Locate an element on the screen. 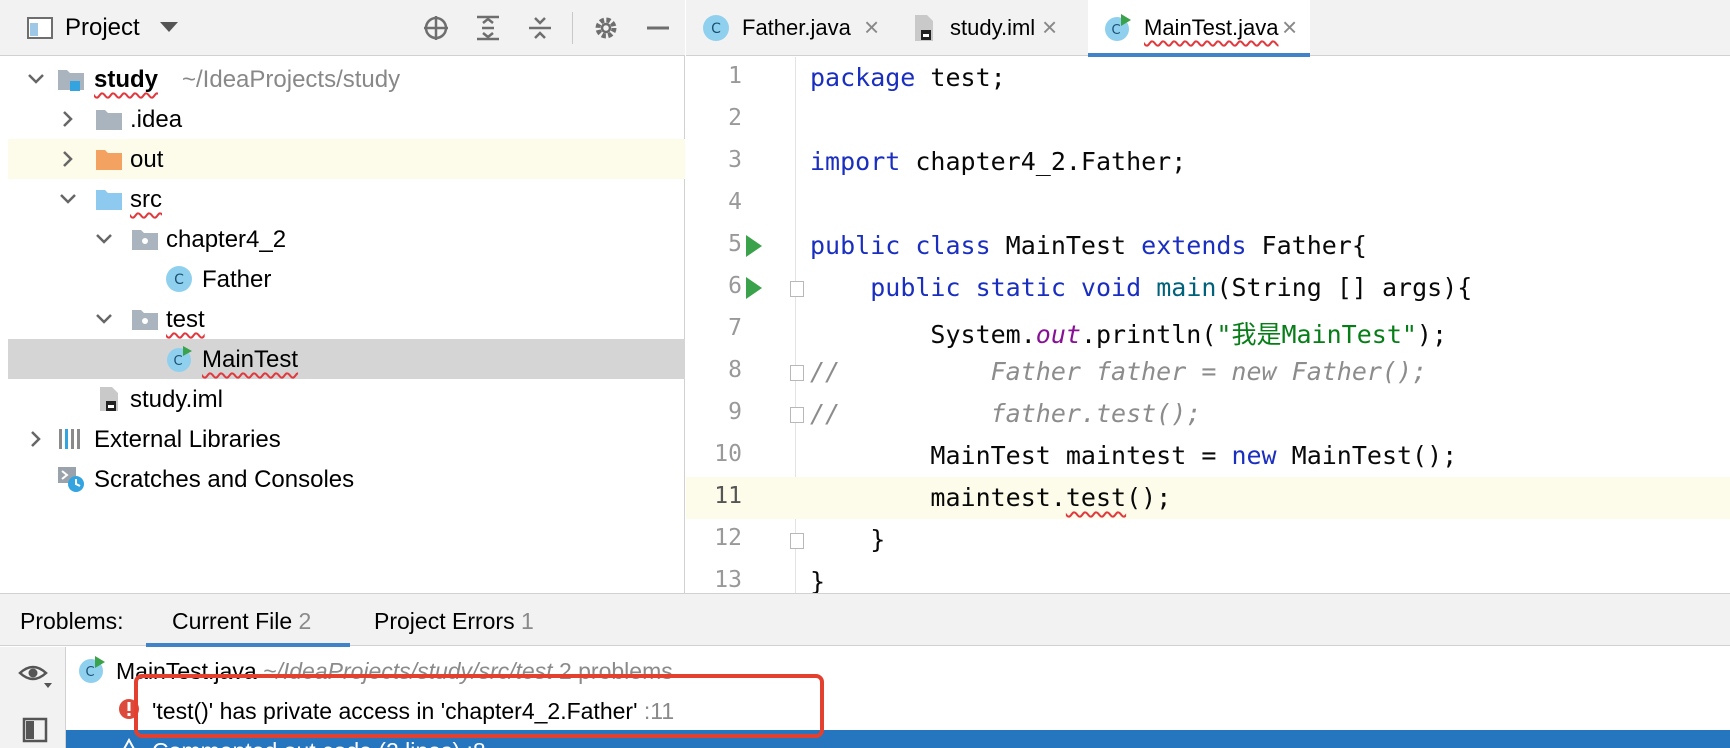 The height and width of the screenshot is (748, 1730). expand-all-icon is located at coordinates (488, 28).